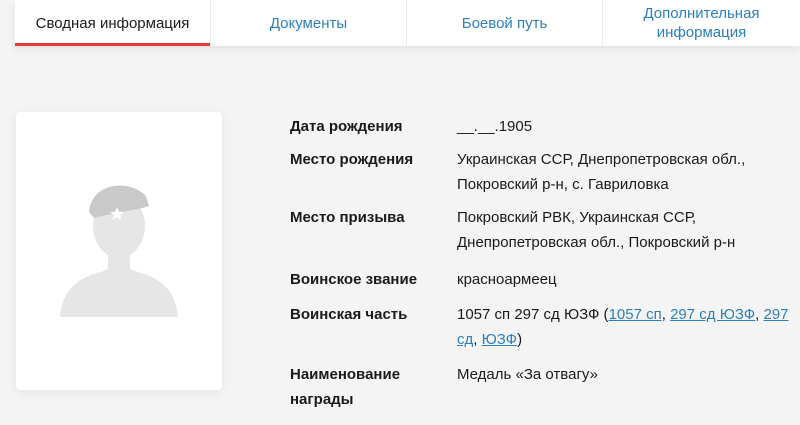 This screenshot has height=425, width=800. What do you see at coordinates (499, 339) in the screenshot?
I see `unit-link-yuzf: ЮЗФ` at bounding box center [499, 339].